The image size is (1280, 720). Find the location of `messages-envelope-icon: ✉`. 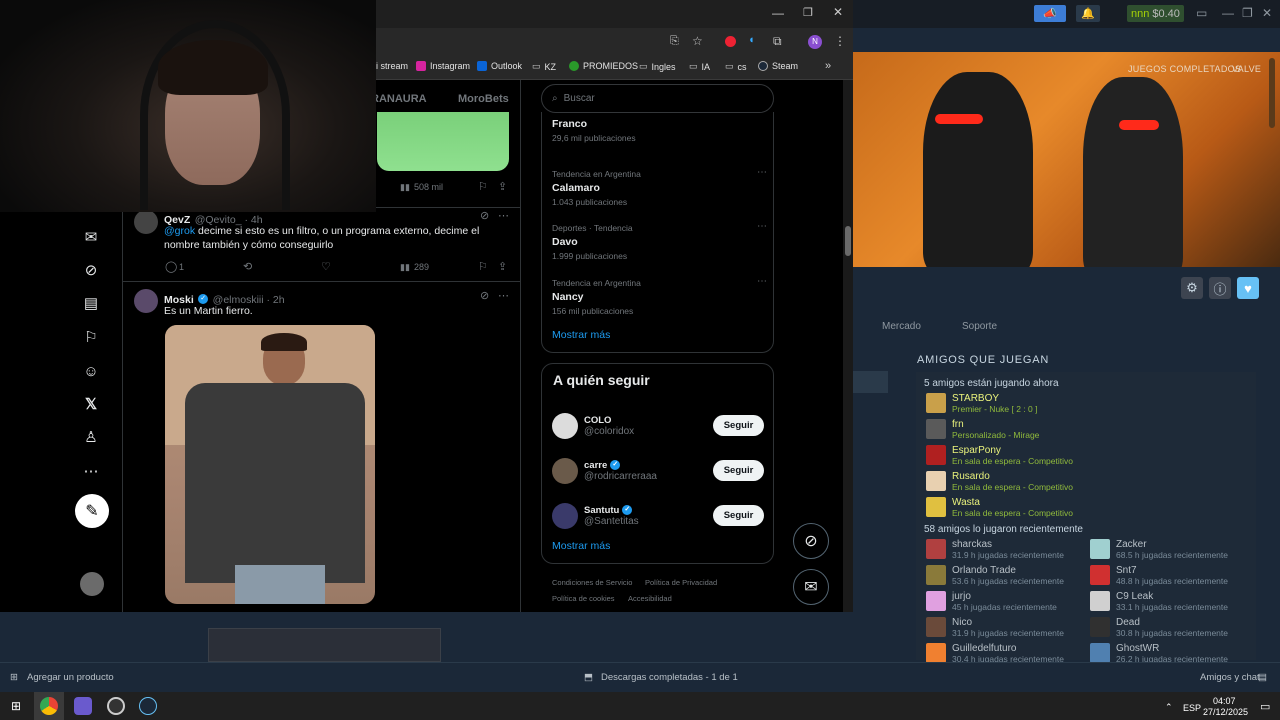

messages-envelope-icon: ✉ is located at coordinates (91, 237).